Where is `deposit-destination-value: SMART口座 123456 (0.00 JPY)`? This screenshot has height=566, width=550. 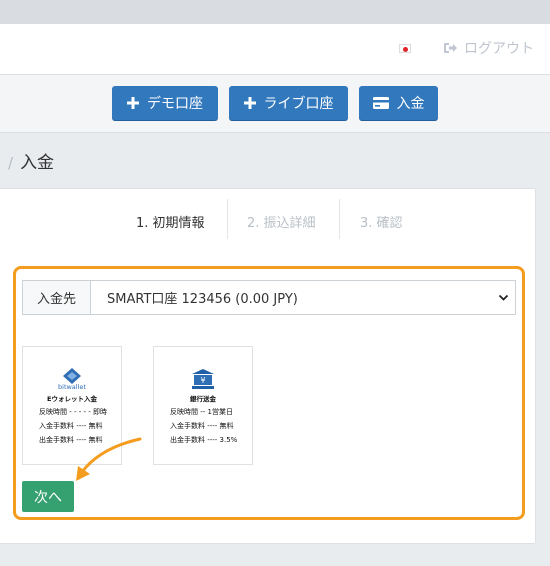
deposit-destination-value: SMART口座 123456 (0.00 JPY) is located at coordinates (303, 297).